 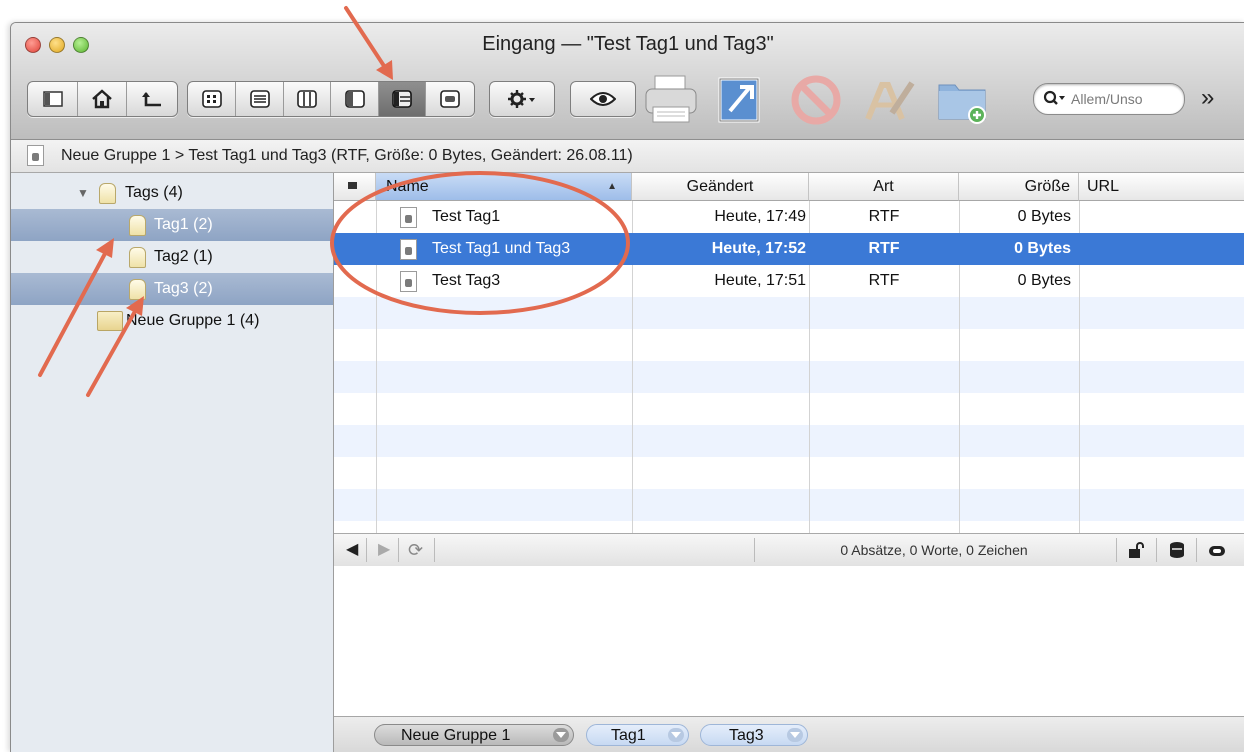 What do you see at coordinates (384, 70) in the screenshot?
I see `annotation-arrowhead` at bounding box center [384, 70].